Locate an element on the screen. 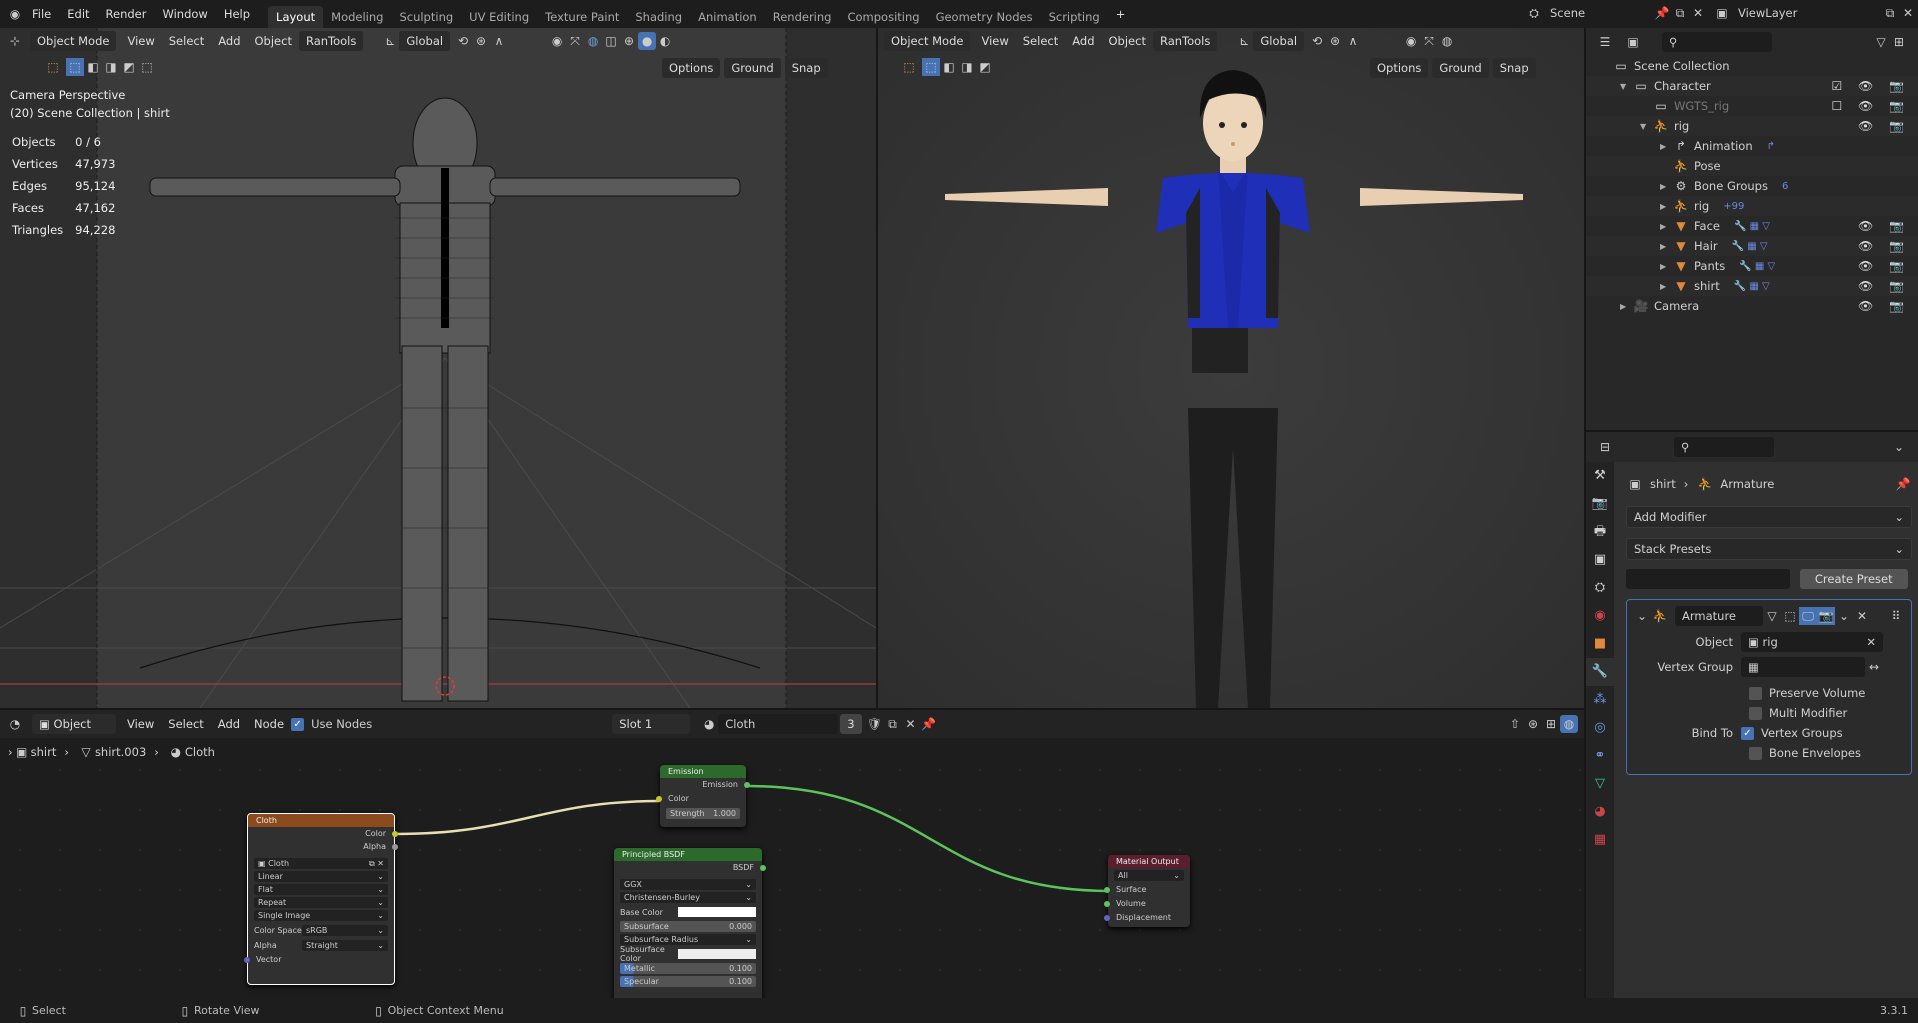 The width and height of the screenshot is (1918, 1023). viewport-toggle-icon: 🖵 is located at coordinates (1808, 616).